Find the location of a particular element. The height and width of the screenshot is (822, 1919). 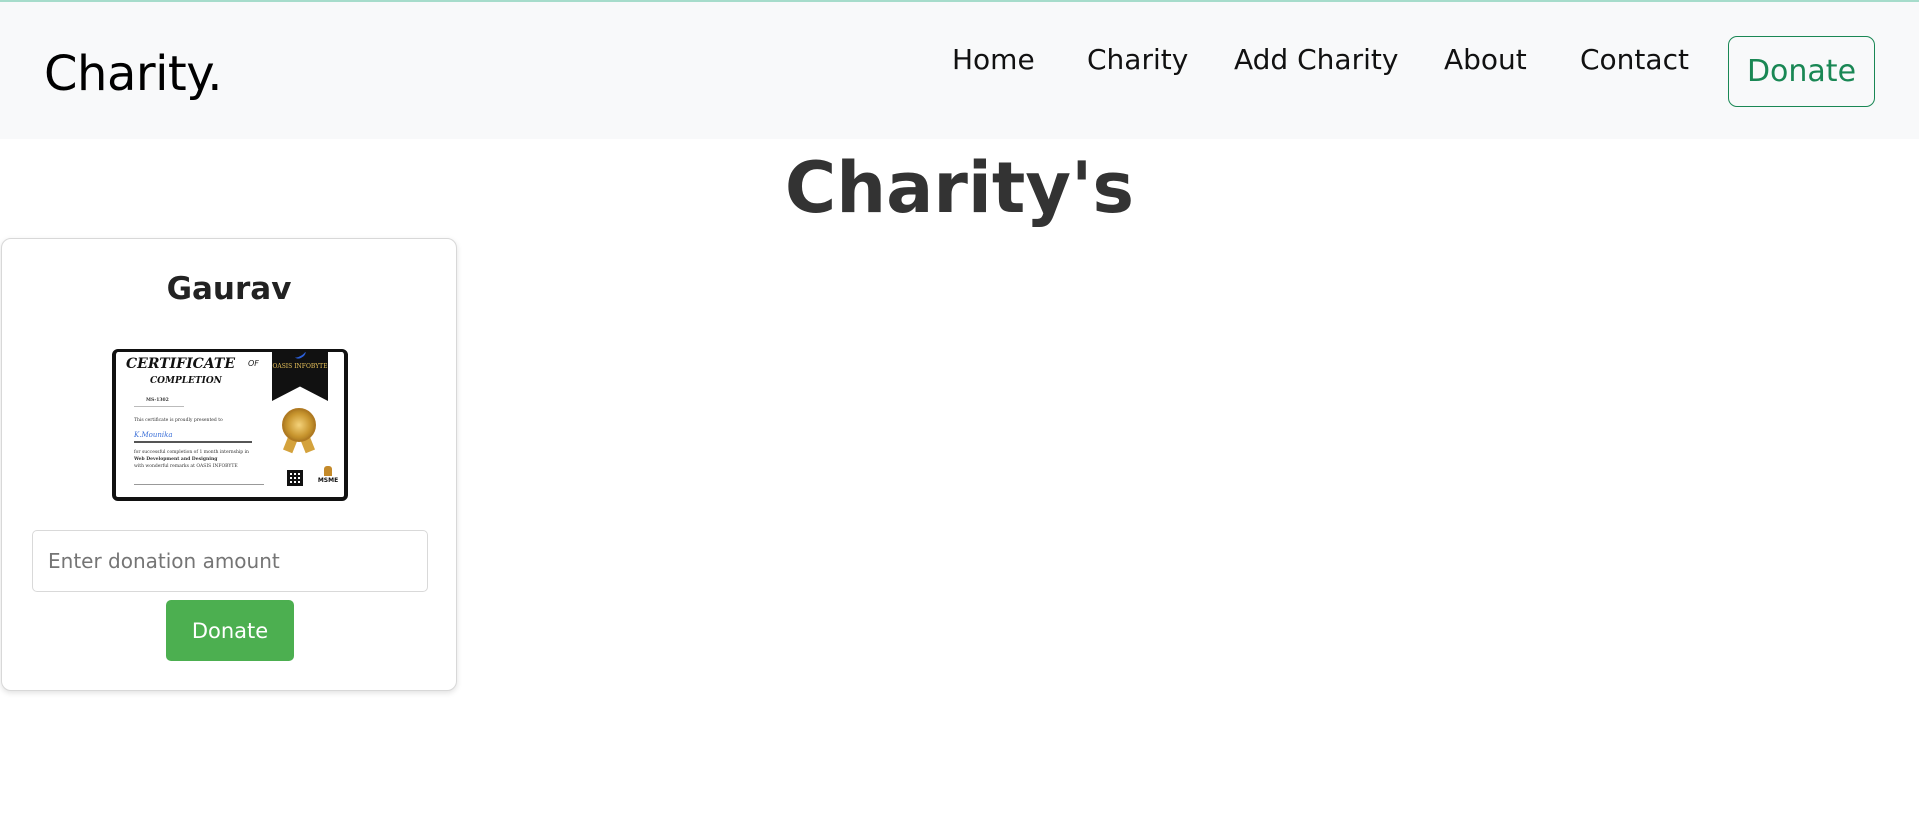

nav-link-add-charity: Add Charity is located at coordinates (1316, 60).